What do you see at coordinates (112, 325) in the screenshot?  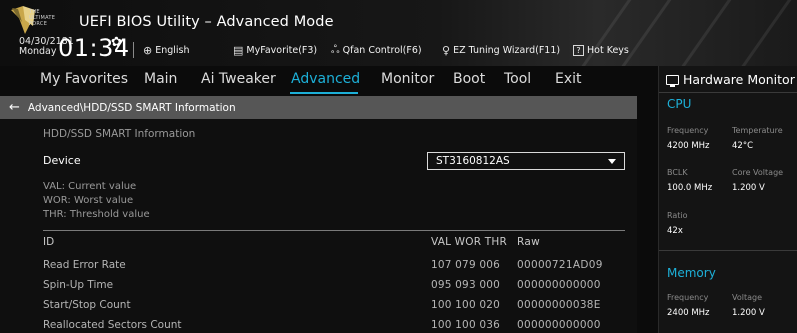 I see `attribute-name: Reallocated Sectors Count` at bounding box center [112, 325].